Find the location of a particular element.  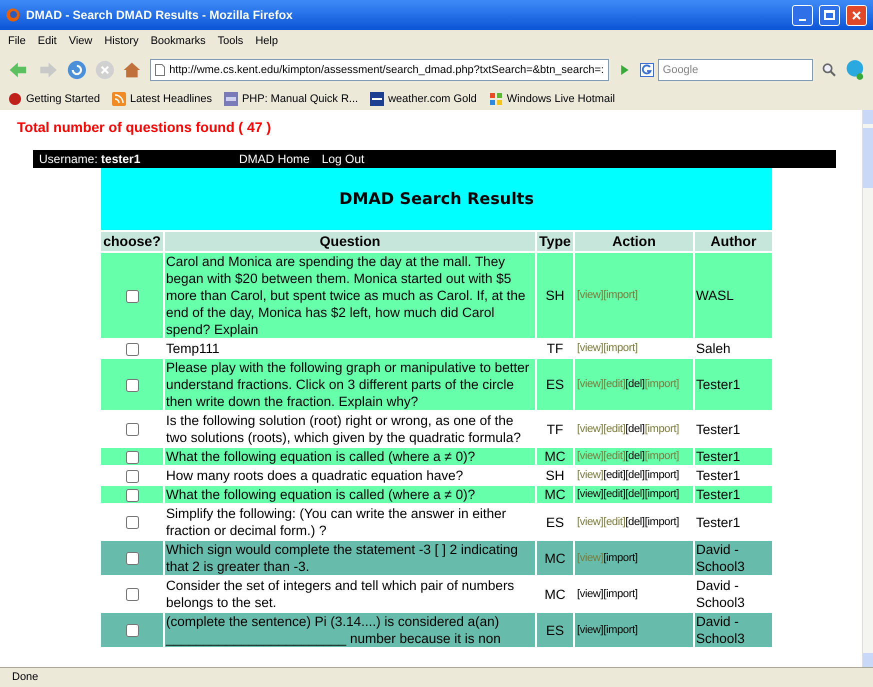

firefox-icon is located at coordinates (13, 15).